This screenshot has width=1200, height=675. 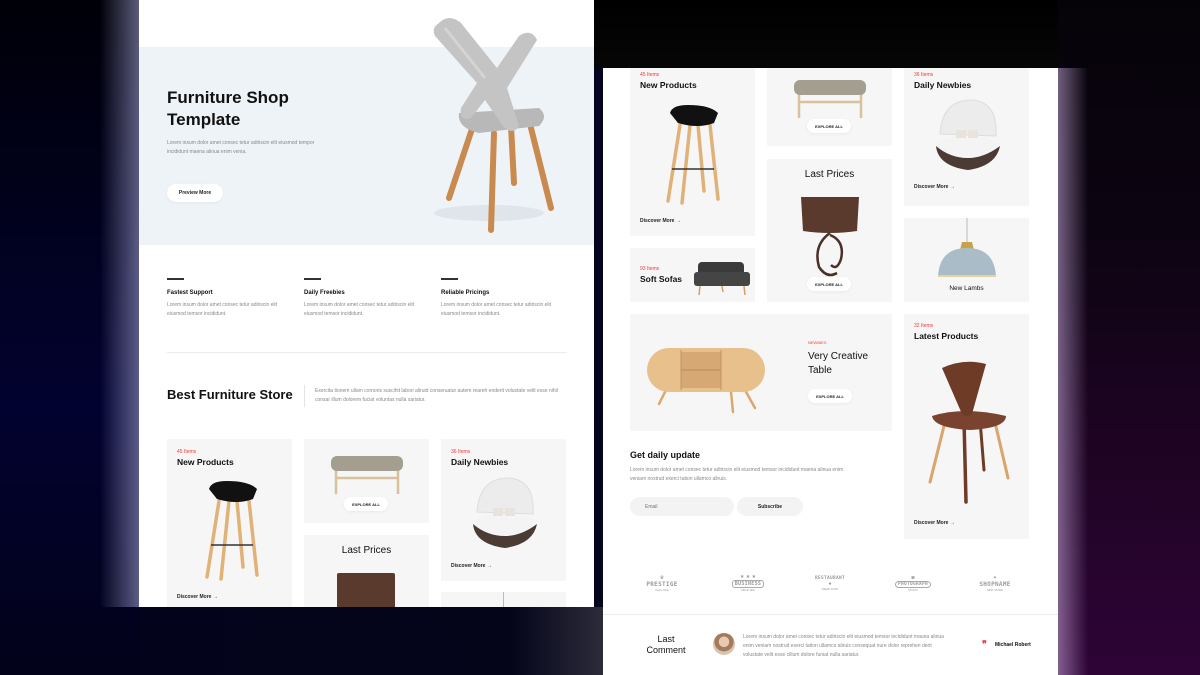 I want to click on card-last-prices: Last Prices, so click(x=366, y=571).